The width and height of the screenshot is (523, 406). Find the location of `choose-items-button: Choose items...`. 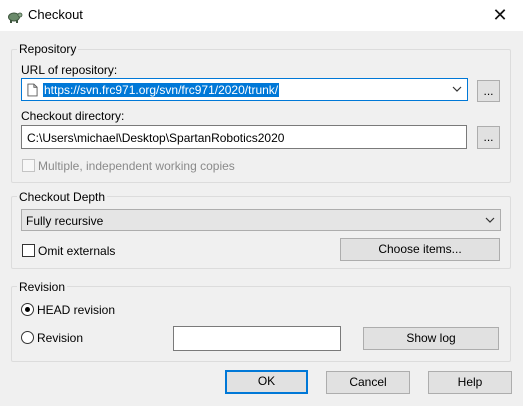

choose-items-button: Choose items... is located at coordinates (420, 249).